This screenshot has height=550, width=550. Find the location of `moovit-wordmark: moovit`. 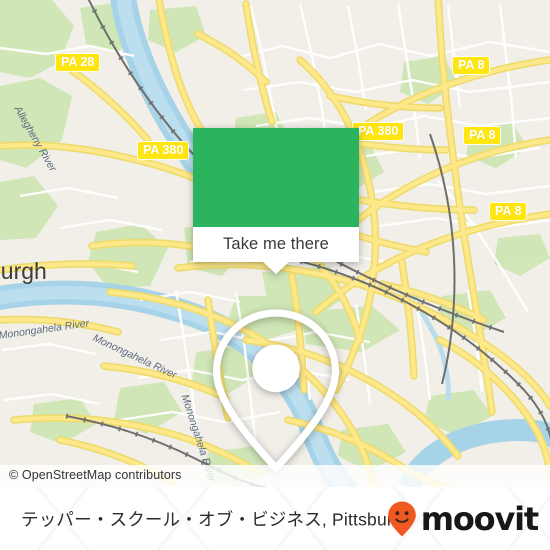

moovit-wordmark: moovit is located at coordinates (479, 518).